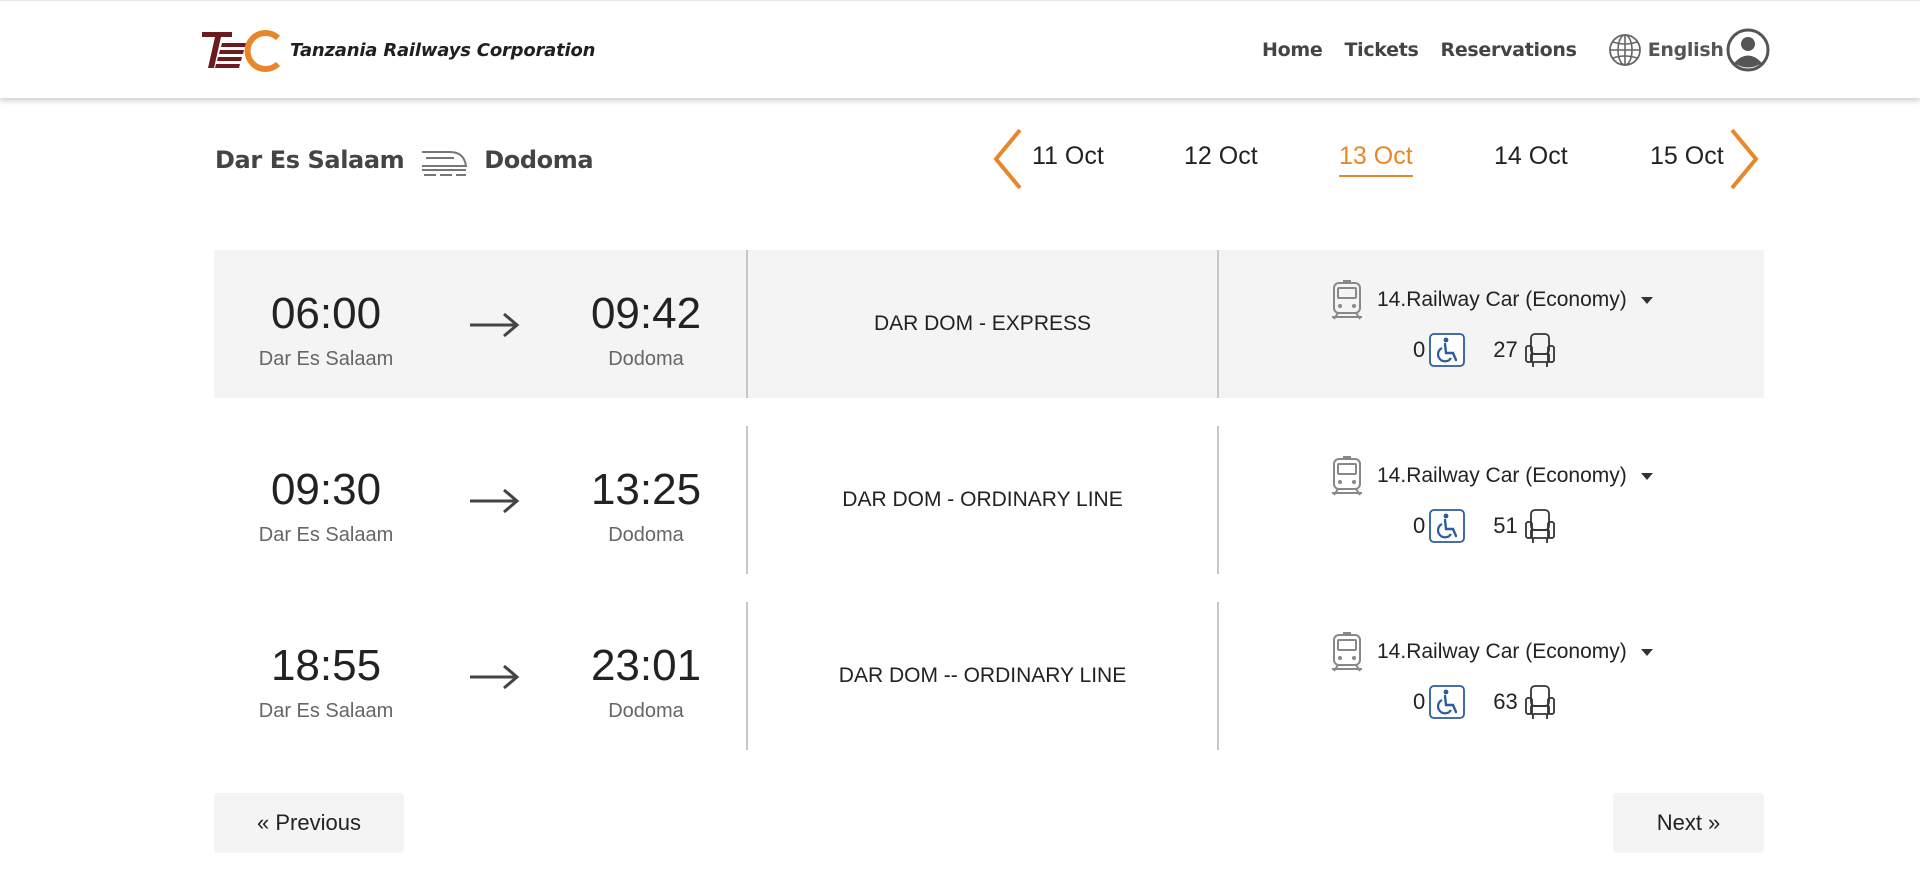 The height and width of the screenshot is (891, 1920). What do you see at coordinates (1491, 500) in the screenshot?
I see `car-section: 14.Railway Car (Economy) 0 51` at bounding box center [1491, 500].